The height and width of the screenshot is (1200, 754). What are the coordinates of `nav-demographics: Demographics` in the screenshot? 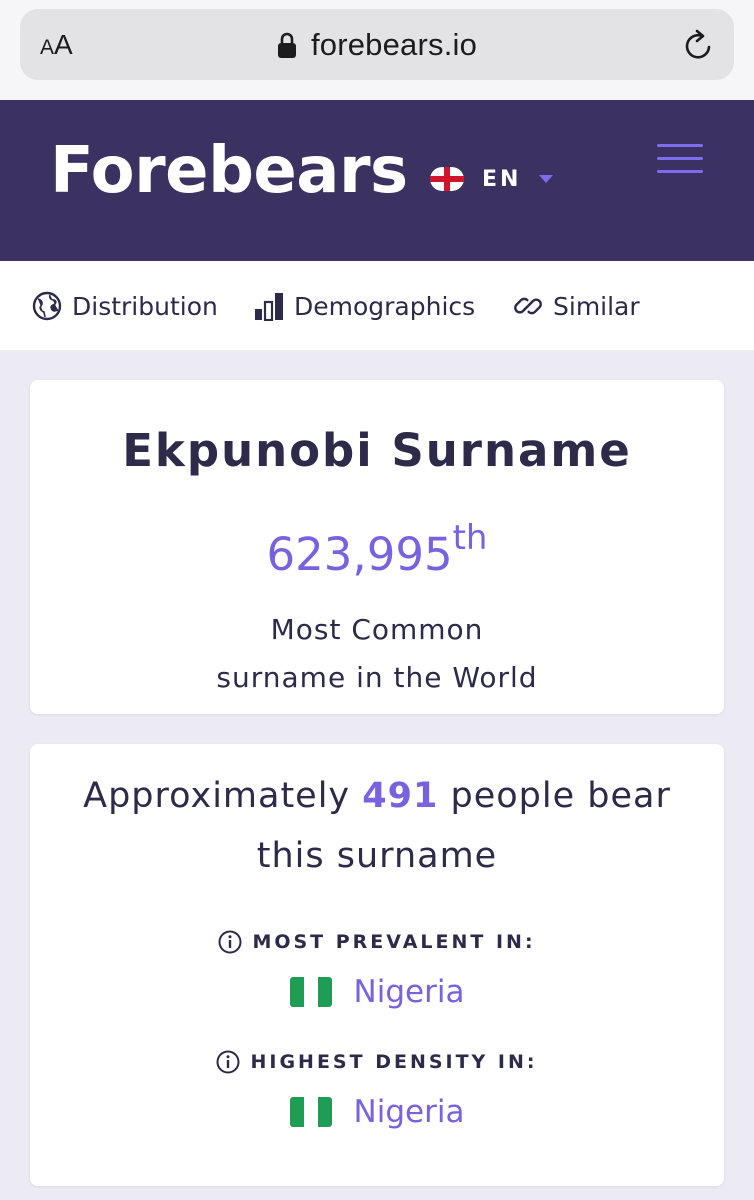 It's located at (364, 306).